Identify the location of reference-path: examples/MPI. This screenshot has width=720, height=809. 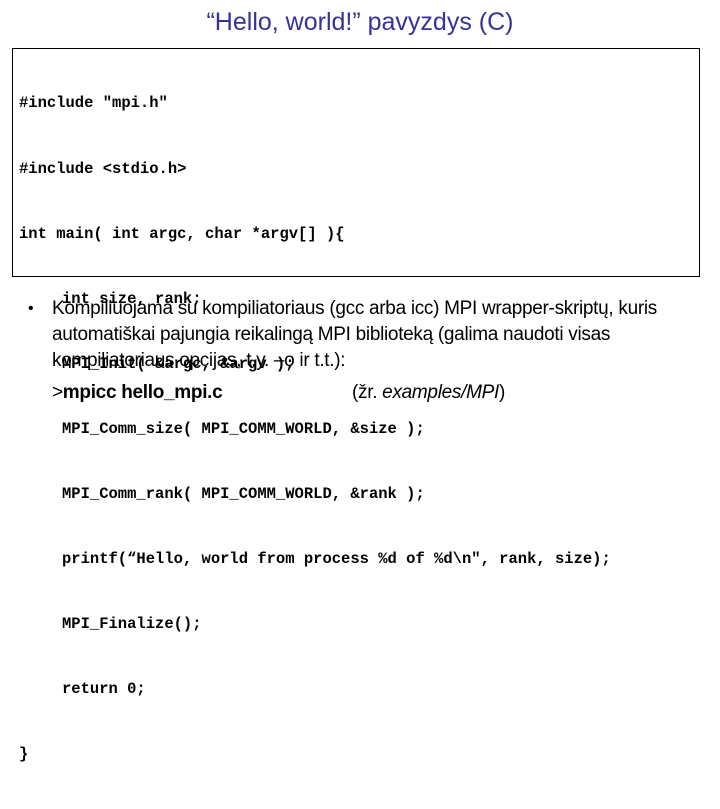
(440, 392).